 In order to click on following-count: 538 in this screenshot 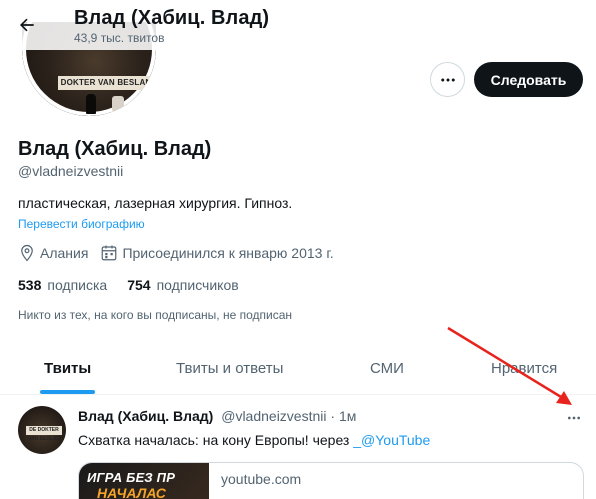, I will do `click(30, 285)`.